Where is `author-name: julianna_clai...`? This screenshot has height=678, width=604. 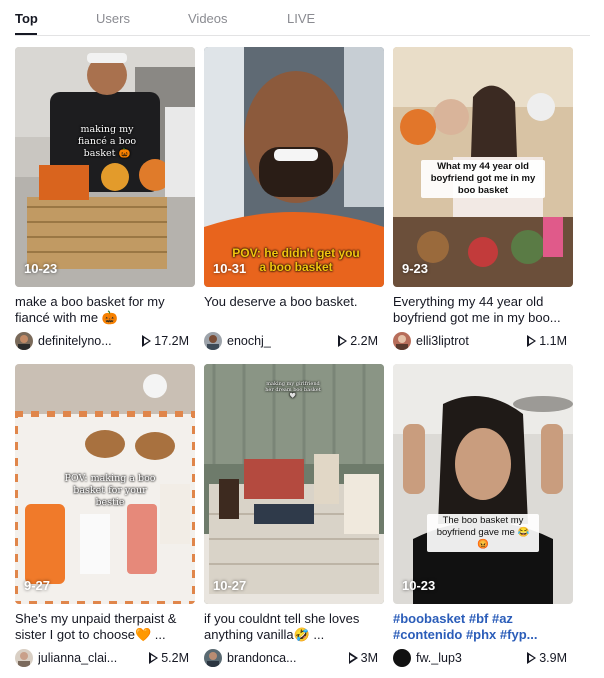 author-name: julianna_clai... is located at coordinates (88, 658).